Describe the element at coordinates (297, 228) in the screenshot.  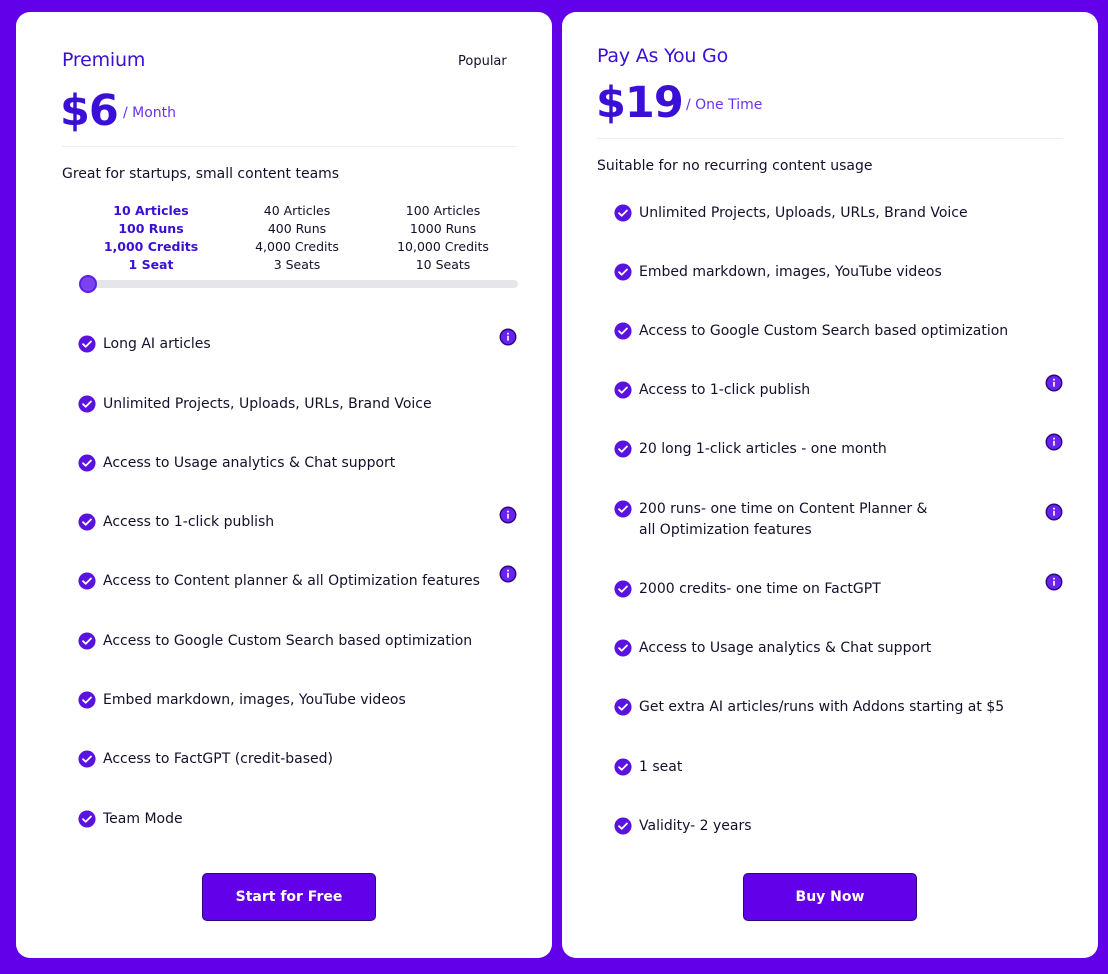
I see `tier-runs: 400 Runs` at that location.